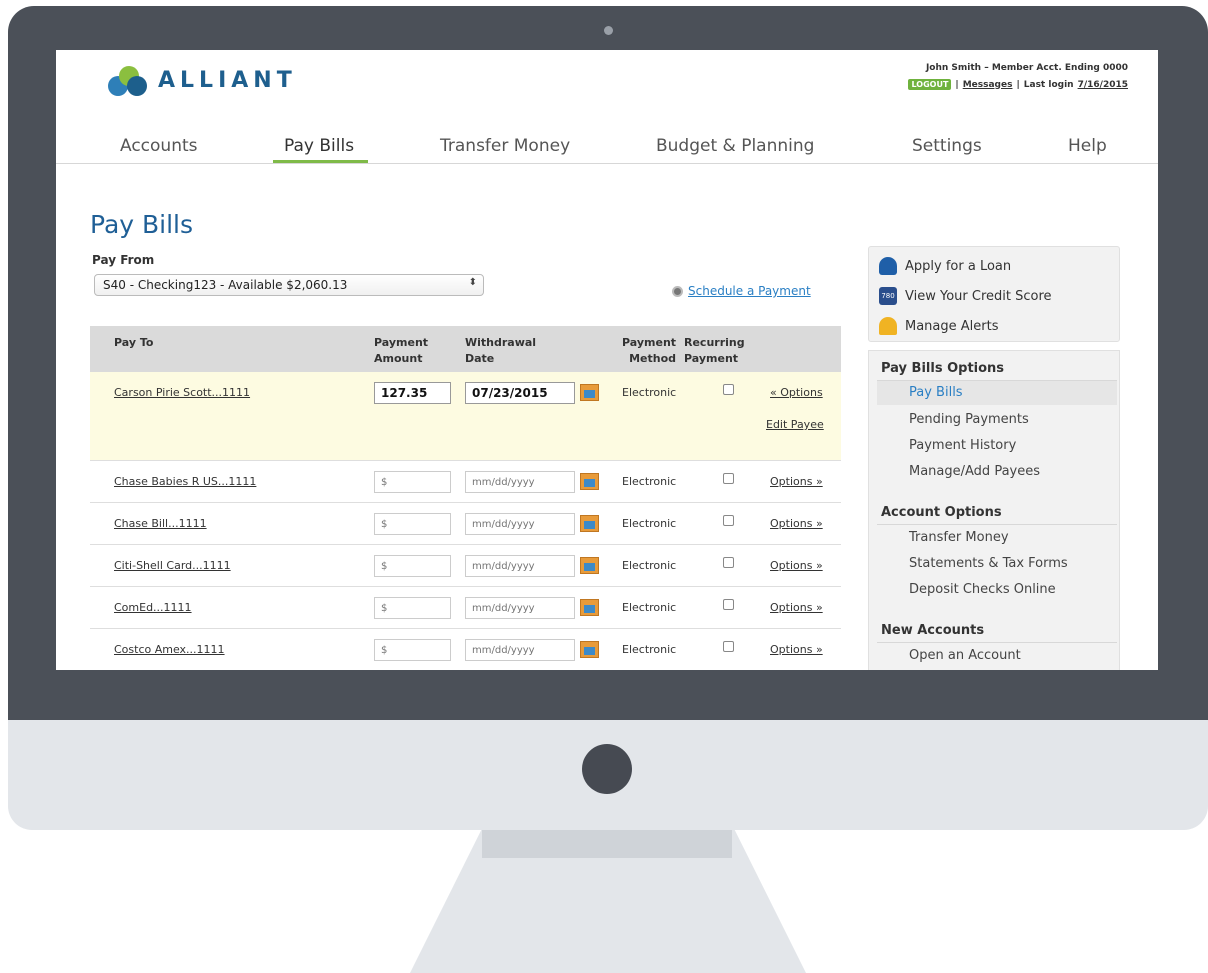 This screenshot has width=1208, height=973. I want to click on nav-accounts: Accounts, so click(159, 146).